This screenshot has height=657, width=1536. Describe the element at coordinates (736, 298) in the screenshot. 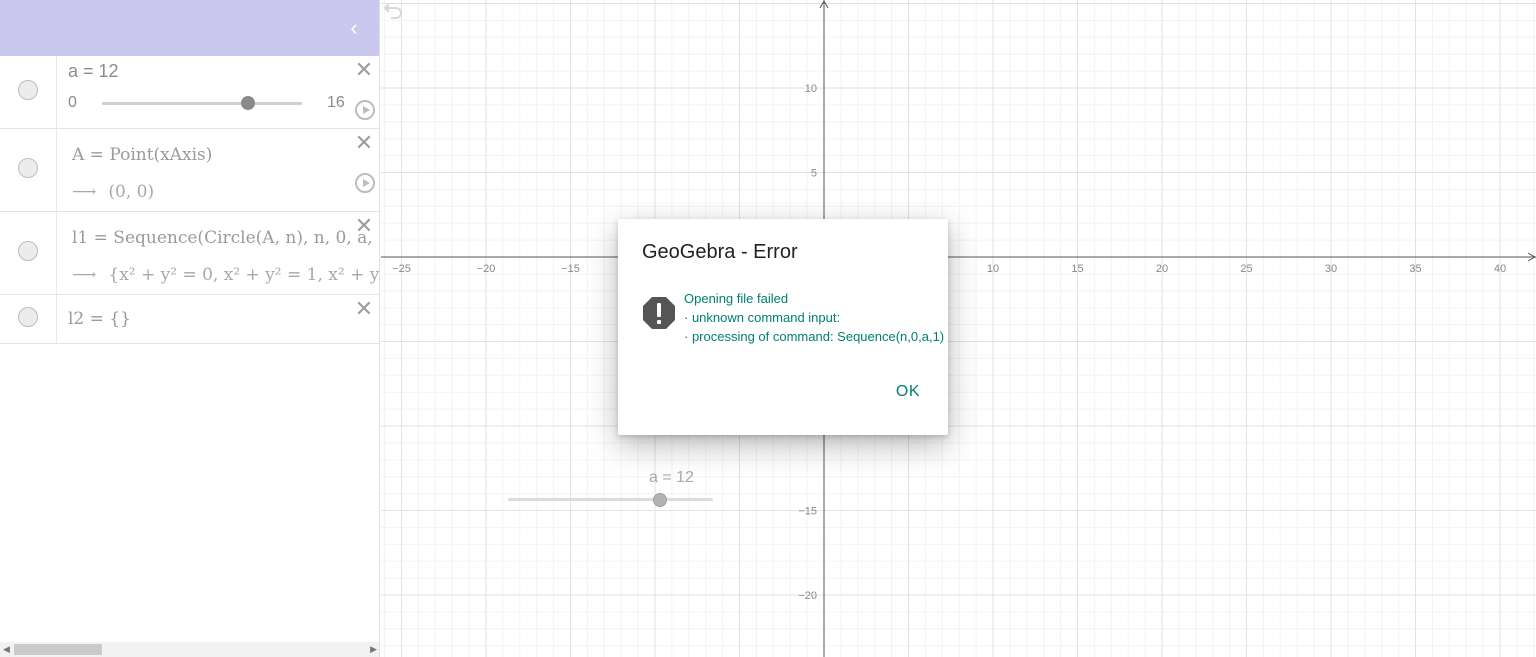

I see `message-line: Opening file failed` at that location.